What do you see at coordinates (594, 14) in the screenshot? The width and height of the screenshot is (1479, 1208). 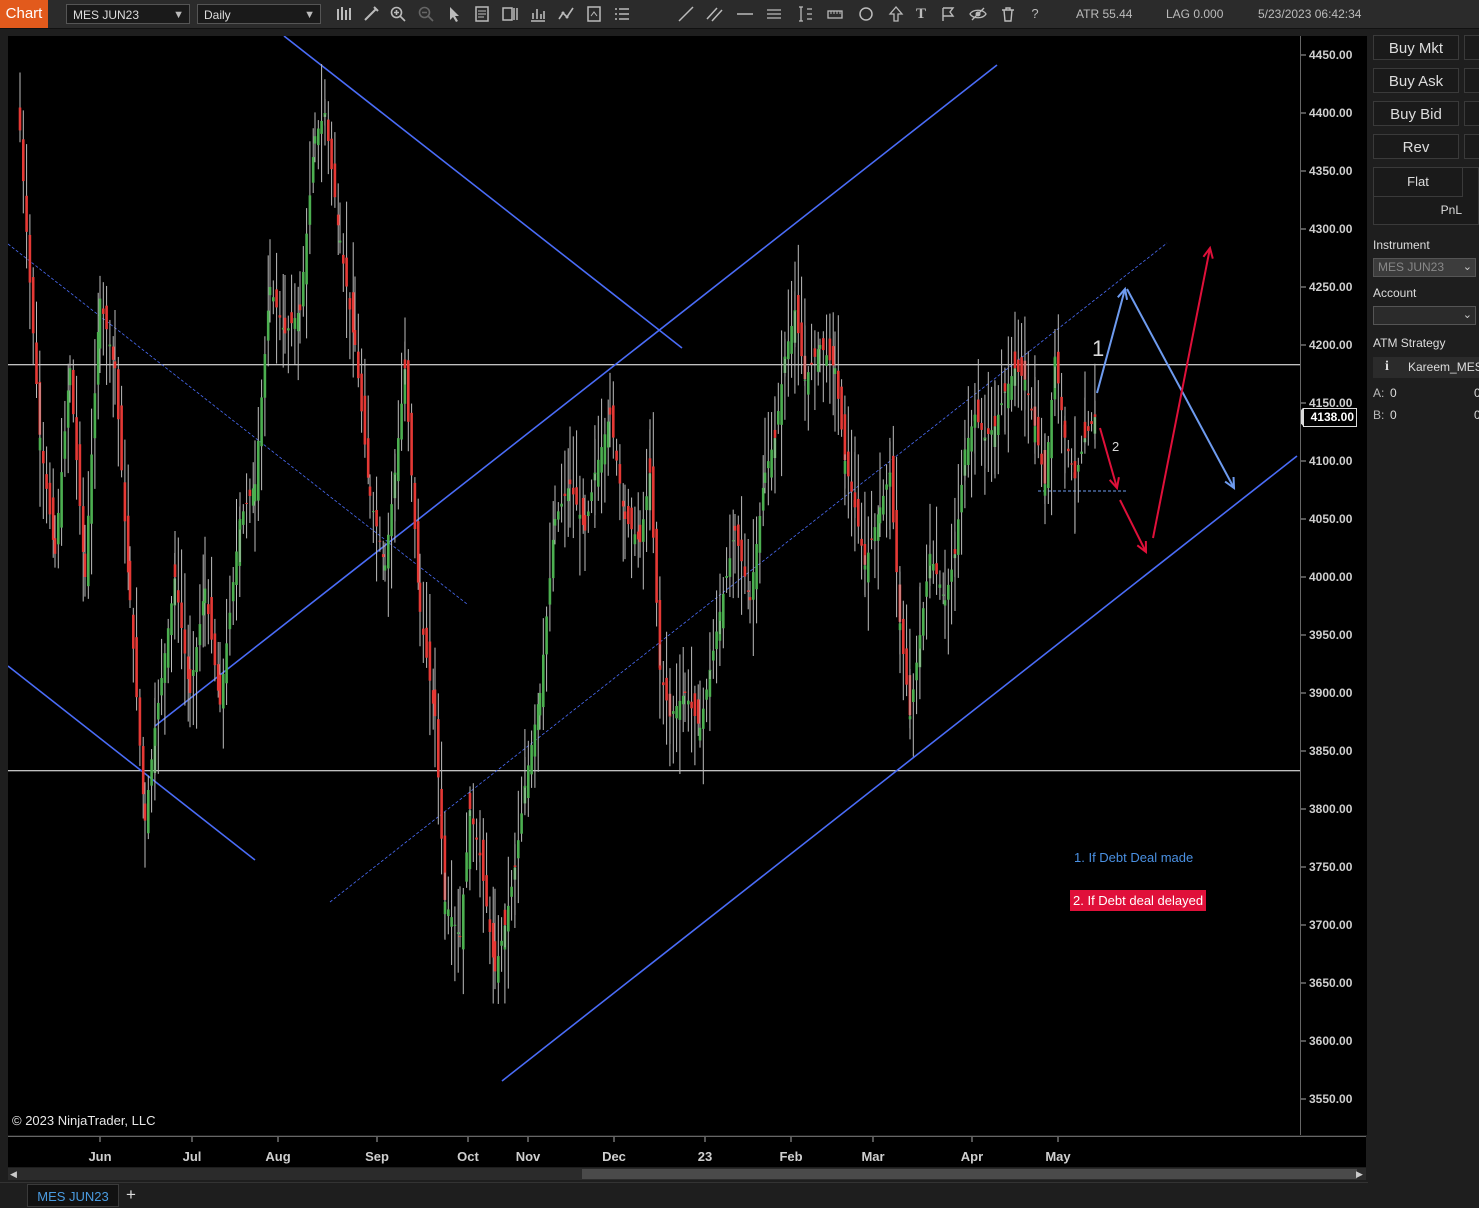 I see `templates-icon` at bounding box center [594, 14].